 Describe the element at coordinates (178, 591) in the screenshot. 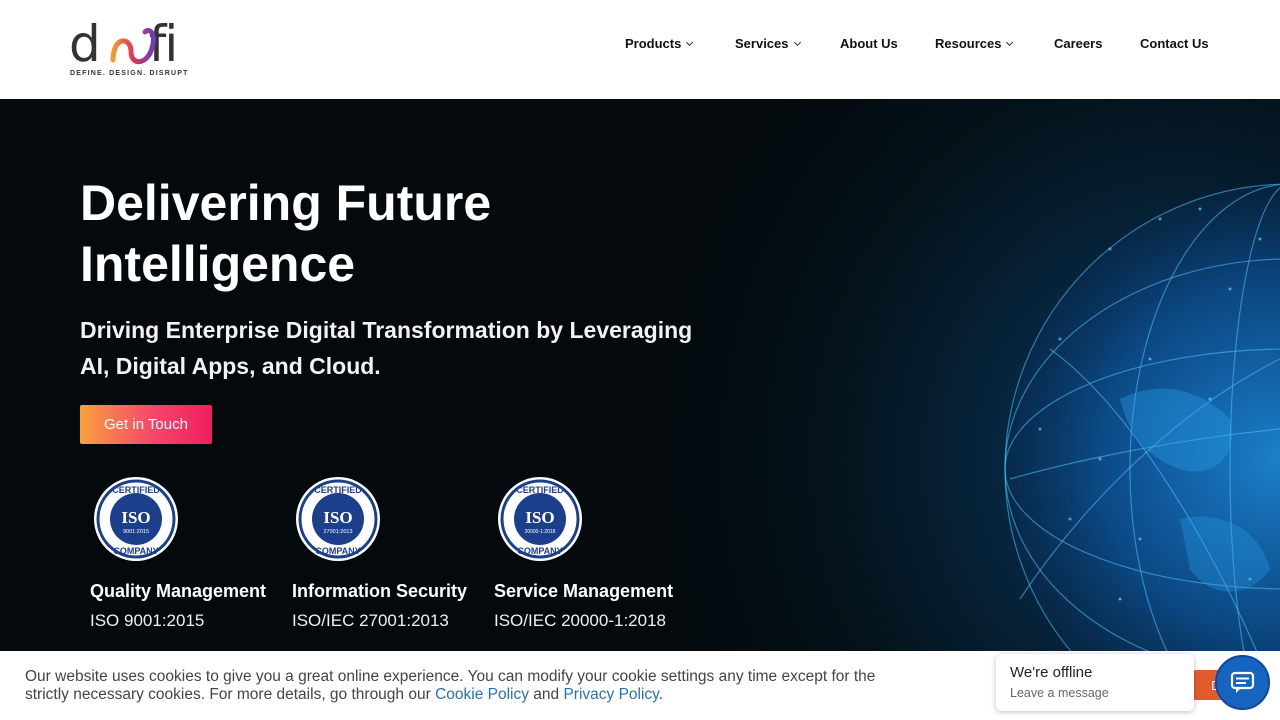

I see `cert-title: Quality Management` at that location.